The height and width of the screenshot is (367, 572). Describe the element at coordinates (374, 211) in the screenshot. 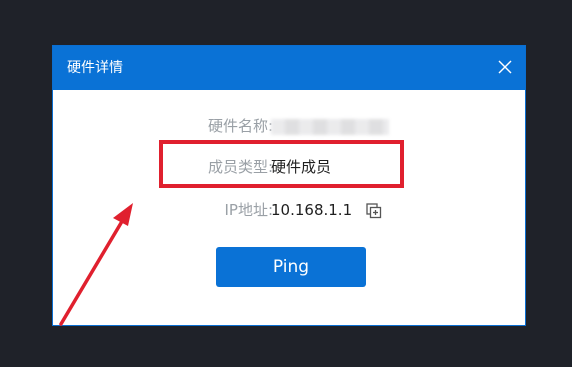

I see `copy-icon` at that location.